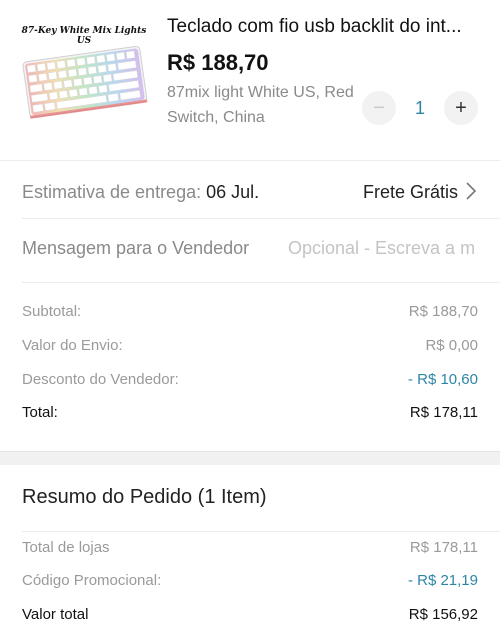 The height and width of the screenshot is (636, 500). I want to click on plus-icon: +, so click(461, 107).